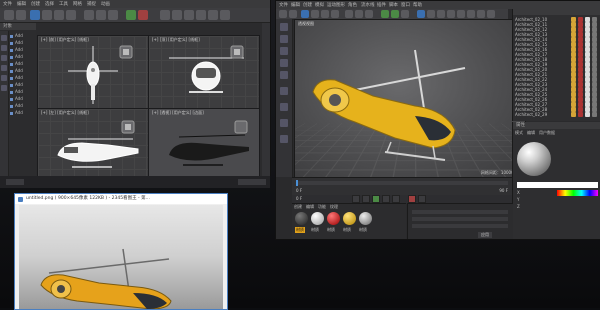  What do you see at coordinates (405, 14) in the screenshot?
I see `render-settings-button` at bounding box center [405, 14].